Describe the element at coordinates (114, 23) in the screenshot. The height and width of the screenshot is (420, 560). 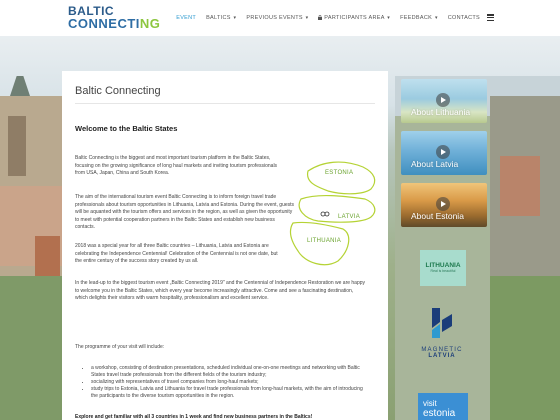
I see `logo-bottom-text: CONNECTING` at that location.